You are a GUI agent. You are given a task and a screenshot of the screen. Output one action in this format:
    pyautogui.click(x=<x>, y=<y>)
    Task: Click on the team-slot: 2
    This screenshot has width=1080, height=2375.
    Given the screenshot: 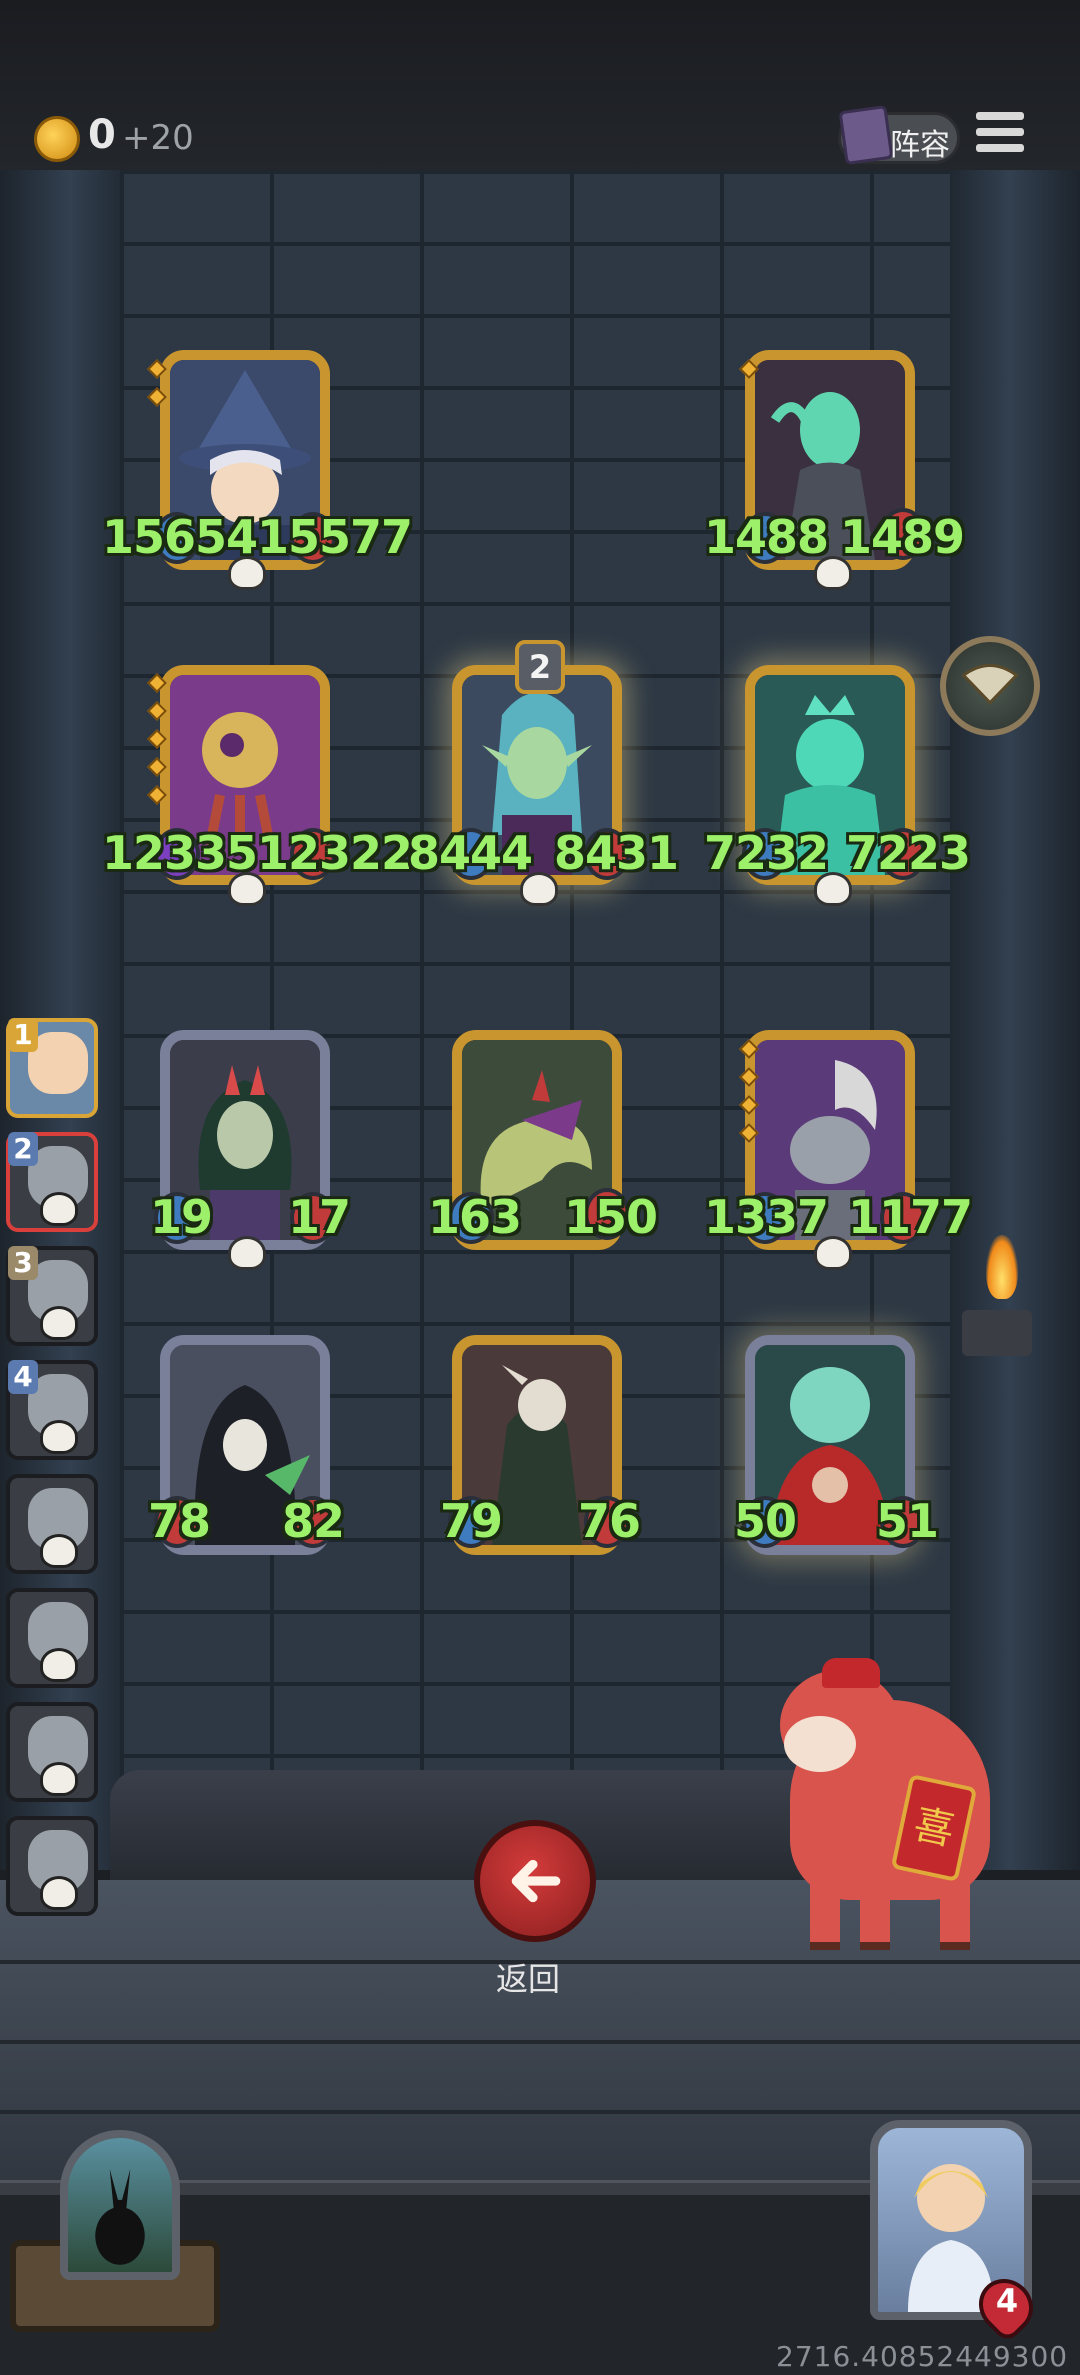 What is the action you would take?
    pyautogui.click(x=52, y=1182)
    